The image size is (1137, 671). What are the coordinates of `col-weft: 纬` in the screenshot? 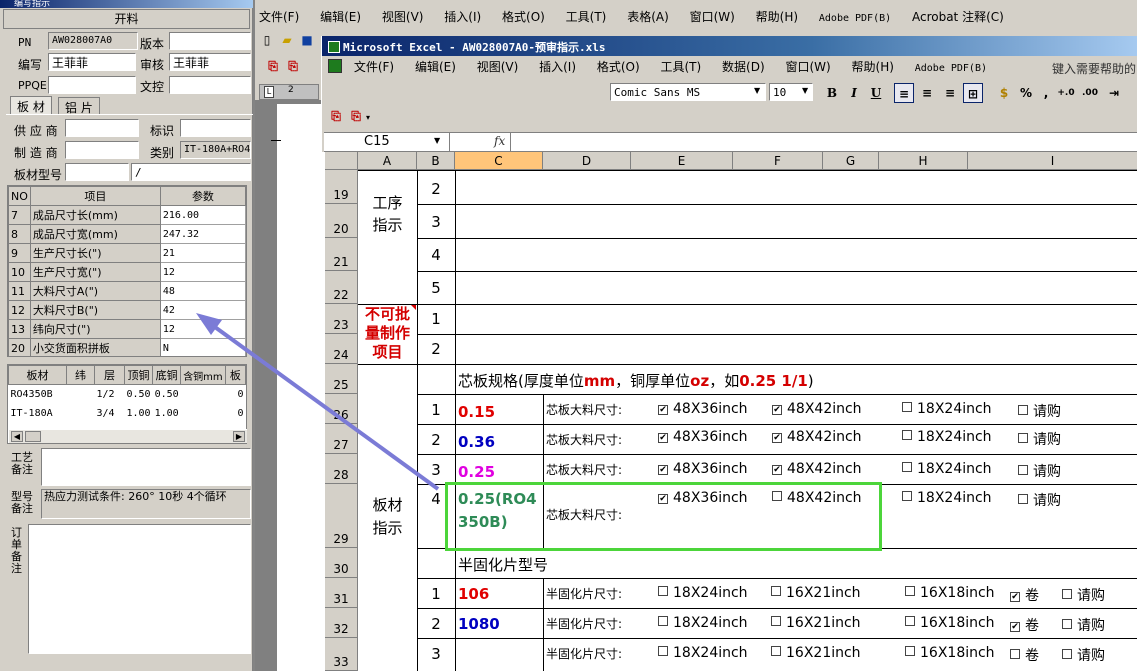 It's located at (80, 375).